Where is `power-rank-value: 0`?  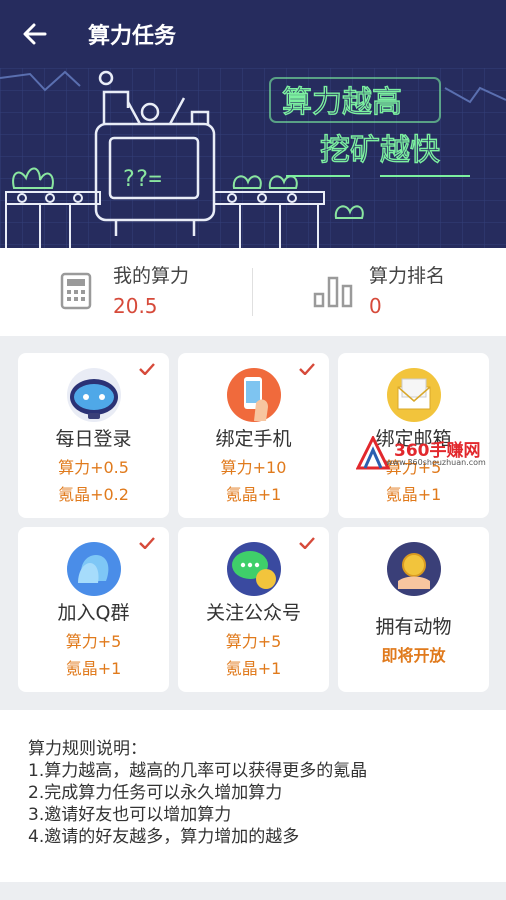 power-rank-value: 0 is located at coordinates (375, 306).